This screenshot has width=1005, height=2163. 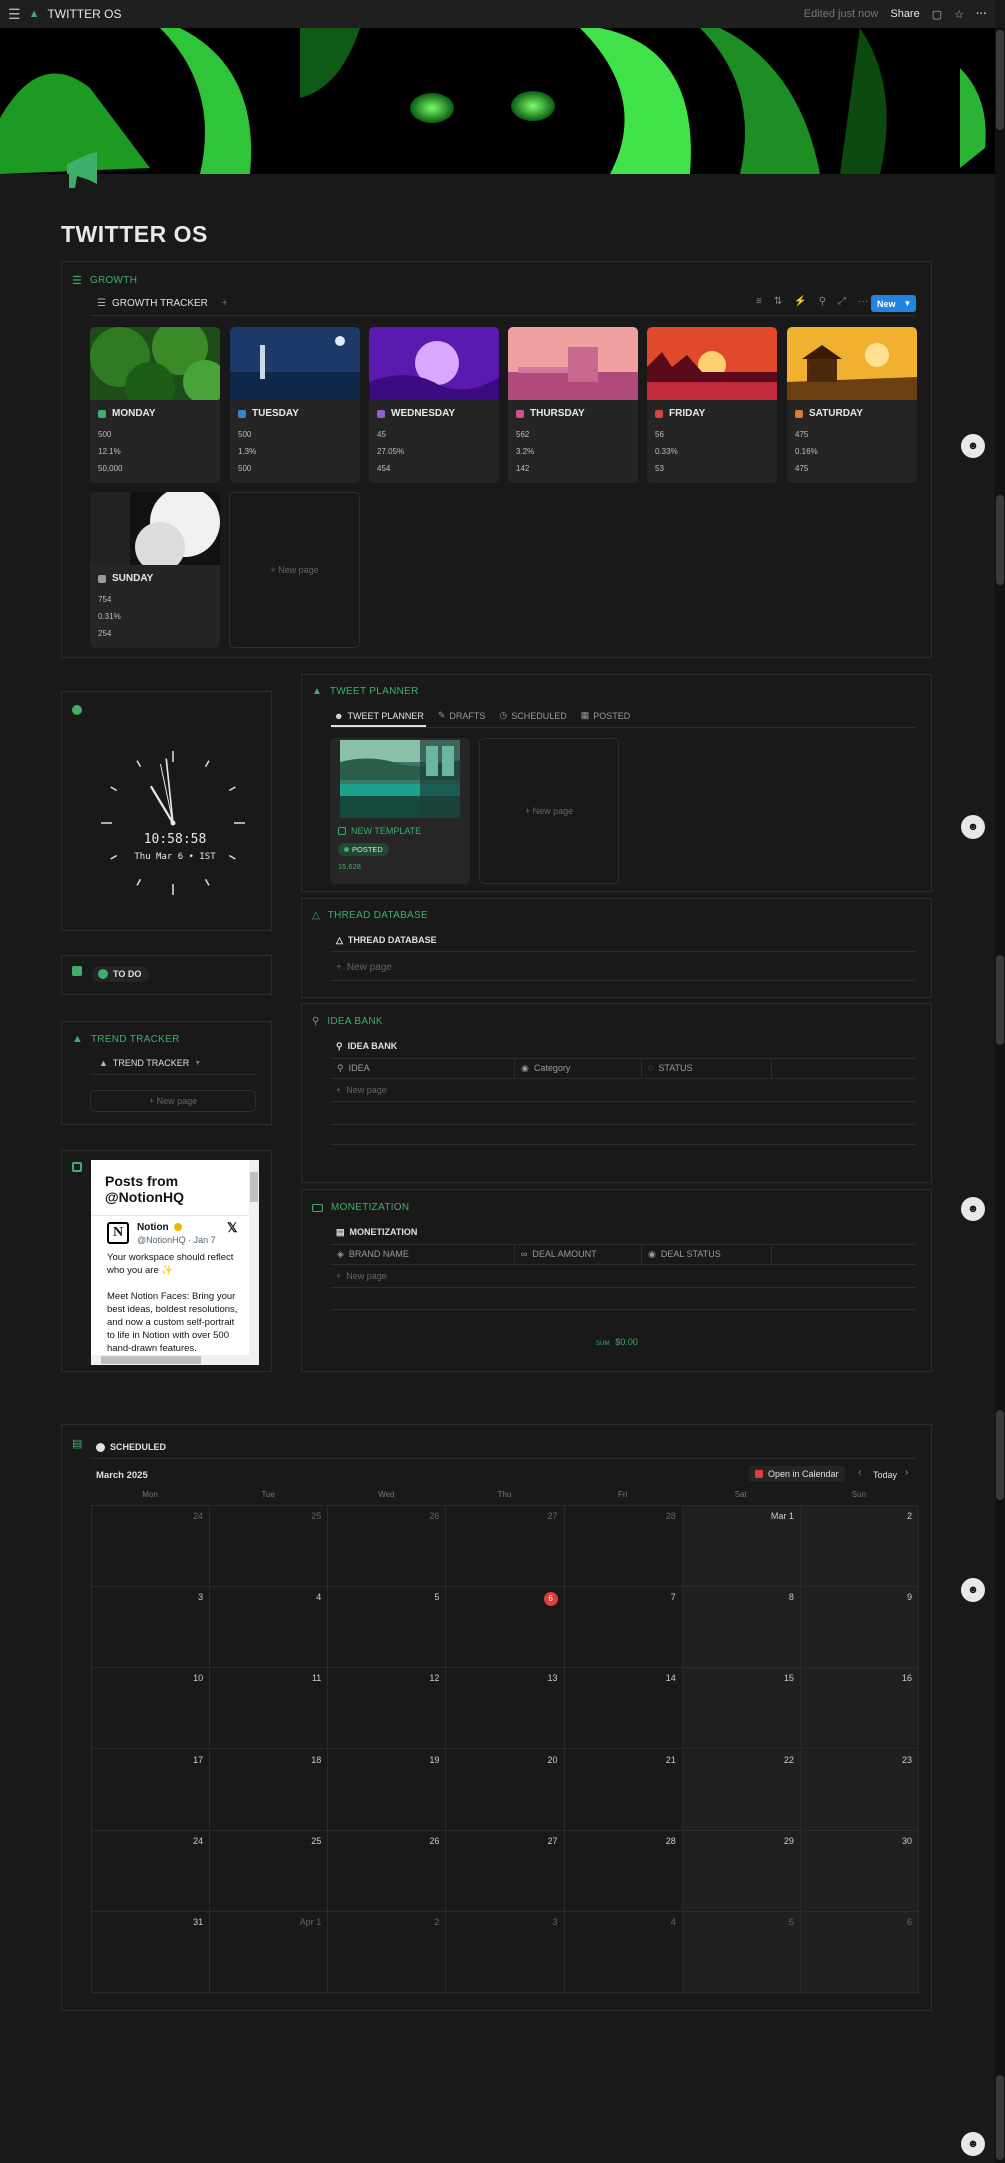 I want to click on idea-view-tab: ⚲ IDEA BANK, so click(x=366, y=1046).